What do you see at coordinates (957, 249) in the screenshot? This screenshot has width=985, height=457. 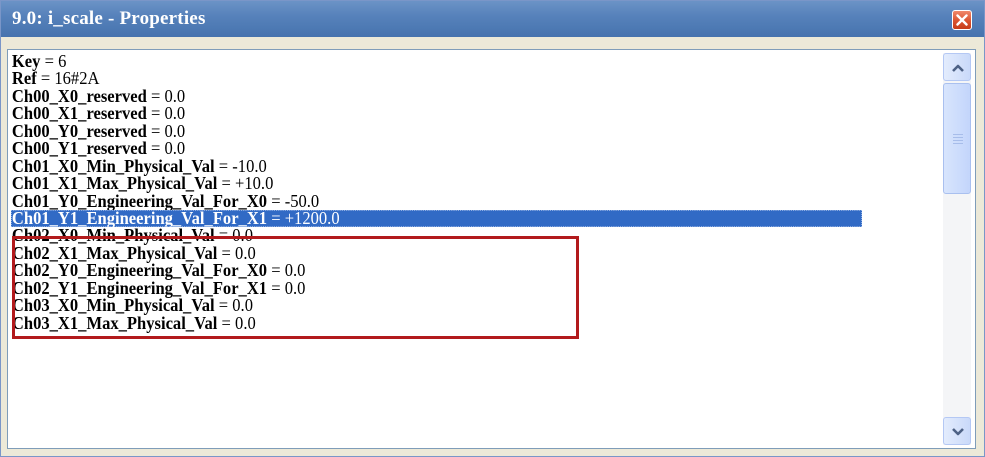 I see `vertical-scrollbar` at bounding box center [957, 249].